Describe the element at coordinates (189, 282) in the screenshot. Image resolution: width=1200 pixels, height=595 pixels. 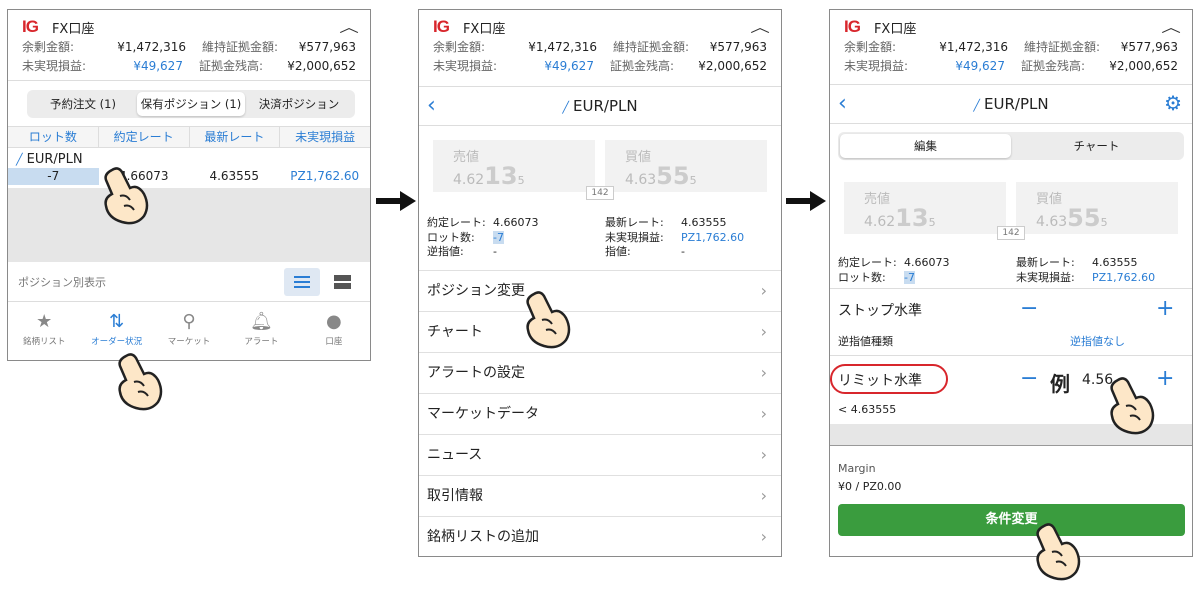
I see `position-view-bar: ポジション別表示` at that location.